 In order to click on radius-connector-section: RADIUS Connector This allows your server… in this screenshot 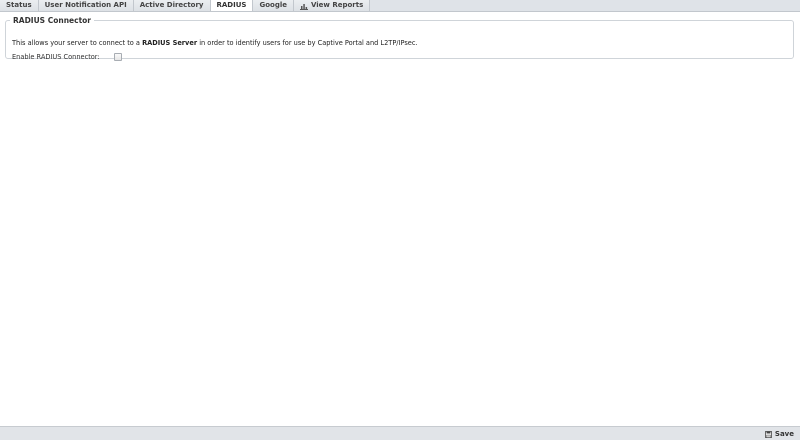, I will do `click(399, 38)`.